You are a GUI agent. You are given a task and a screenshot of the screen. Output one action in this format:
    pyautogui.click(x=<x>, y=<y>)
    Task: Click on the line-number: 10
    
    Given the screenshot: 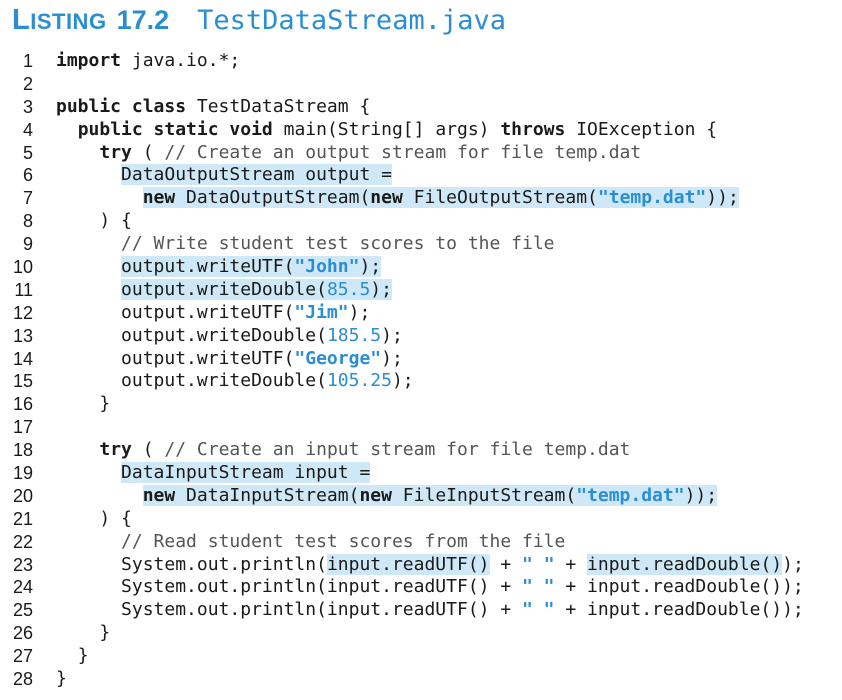 What is the action you would take?
    pyautogui.click(x=22, y=267)
    